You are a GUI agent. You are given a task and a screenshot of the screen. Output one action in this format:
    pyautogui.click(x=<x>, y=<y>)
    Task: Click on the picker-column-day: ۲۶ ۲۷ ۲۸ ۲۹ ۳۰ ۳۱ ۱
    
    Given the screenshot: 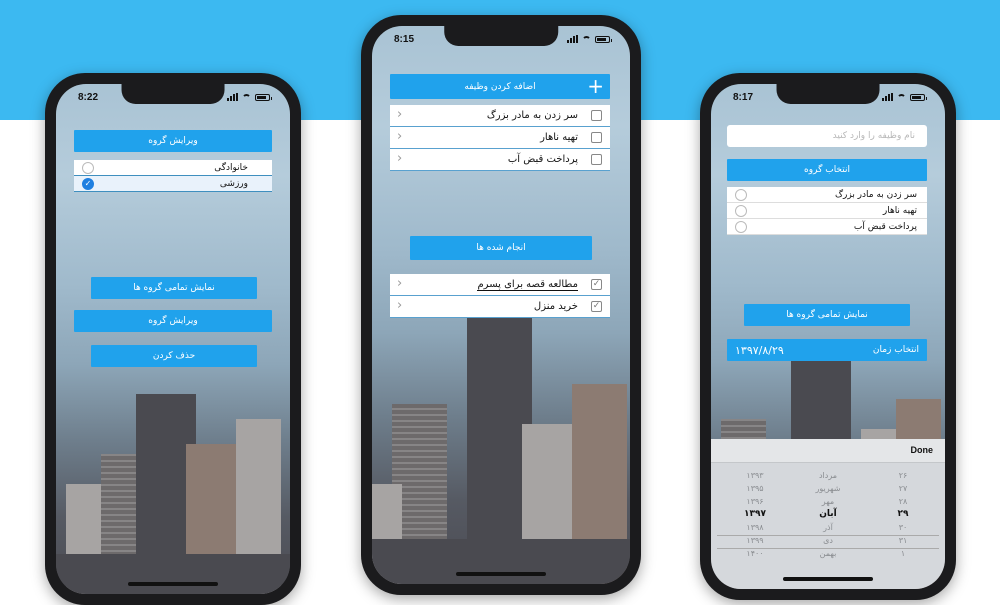 What is the action you would take?
    pyautogui.click(x=903, y=514)
    